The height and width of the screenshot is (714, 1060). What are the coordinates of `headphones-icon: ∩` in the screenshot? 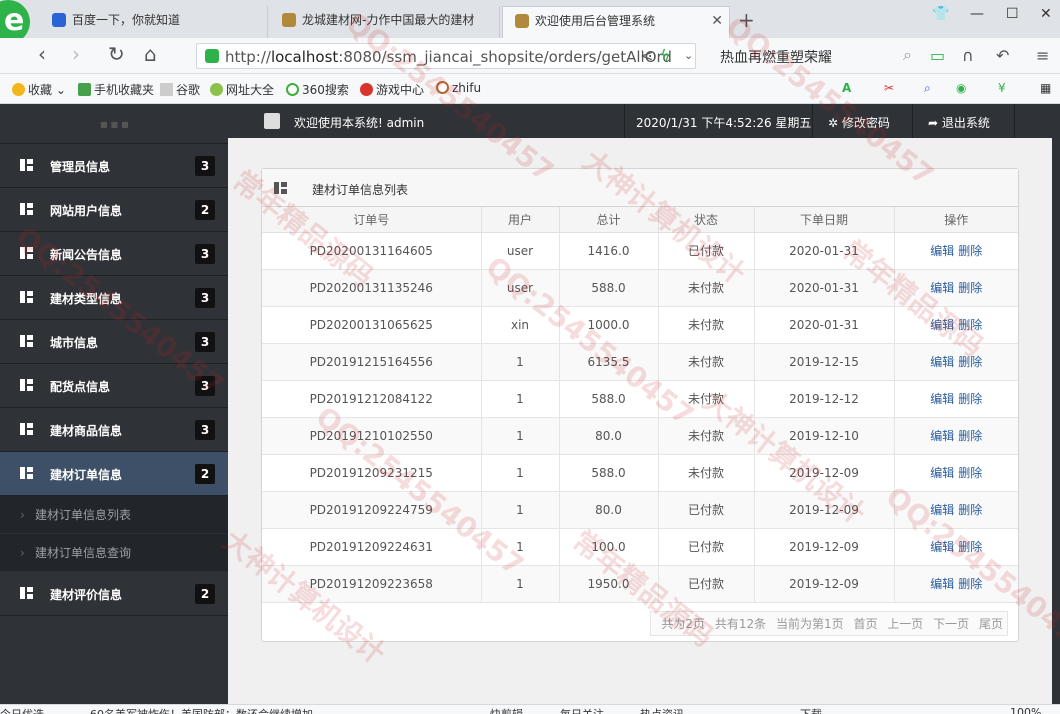 It's located at (968, 55).